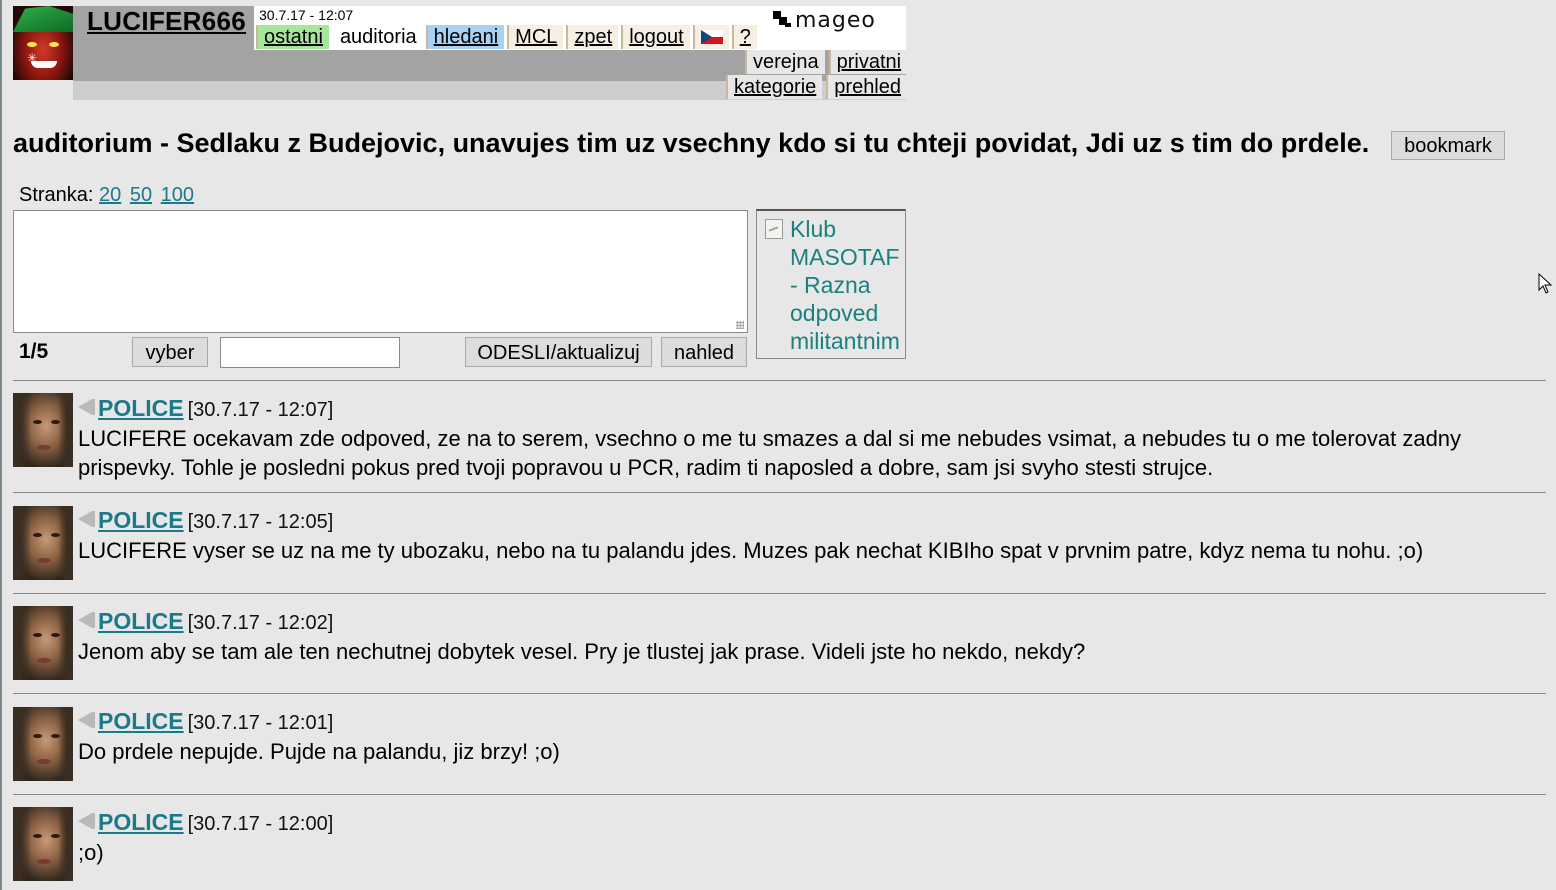 The height and width of the screenshot is (890, 1556). Describe the element at coordinates (835, 20) in the screenshot. I see `logo-text: mageo` at that location.